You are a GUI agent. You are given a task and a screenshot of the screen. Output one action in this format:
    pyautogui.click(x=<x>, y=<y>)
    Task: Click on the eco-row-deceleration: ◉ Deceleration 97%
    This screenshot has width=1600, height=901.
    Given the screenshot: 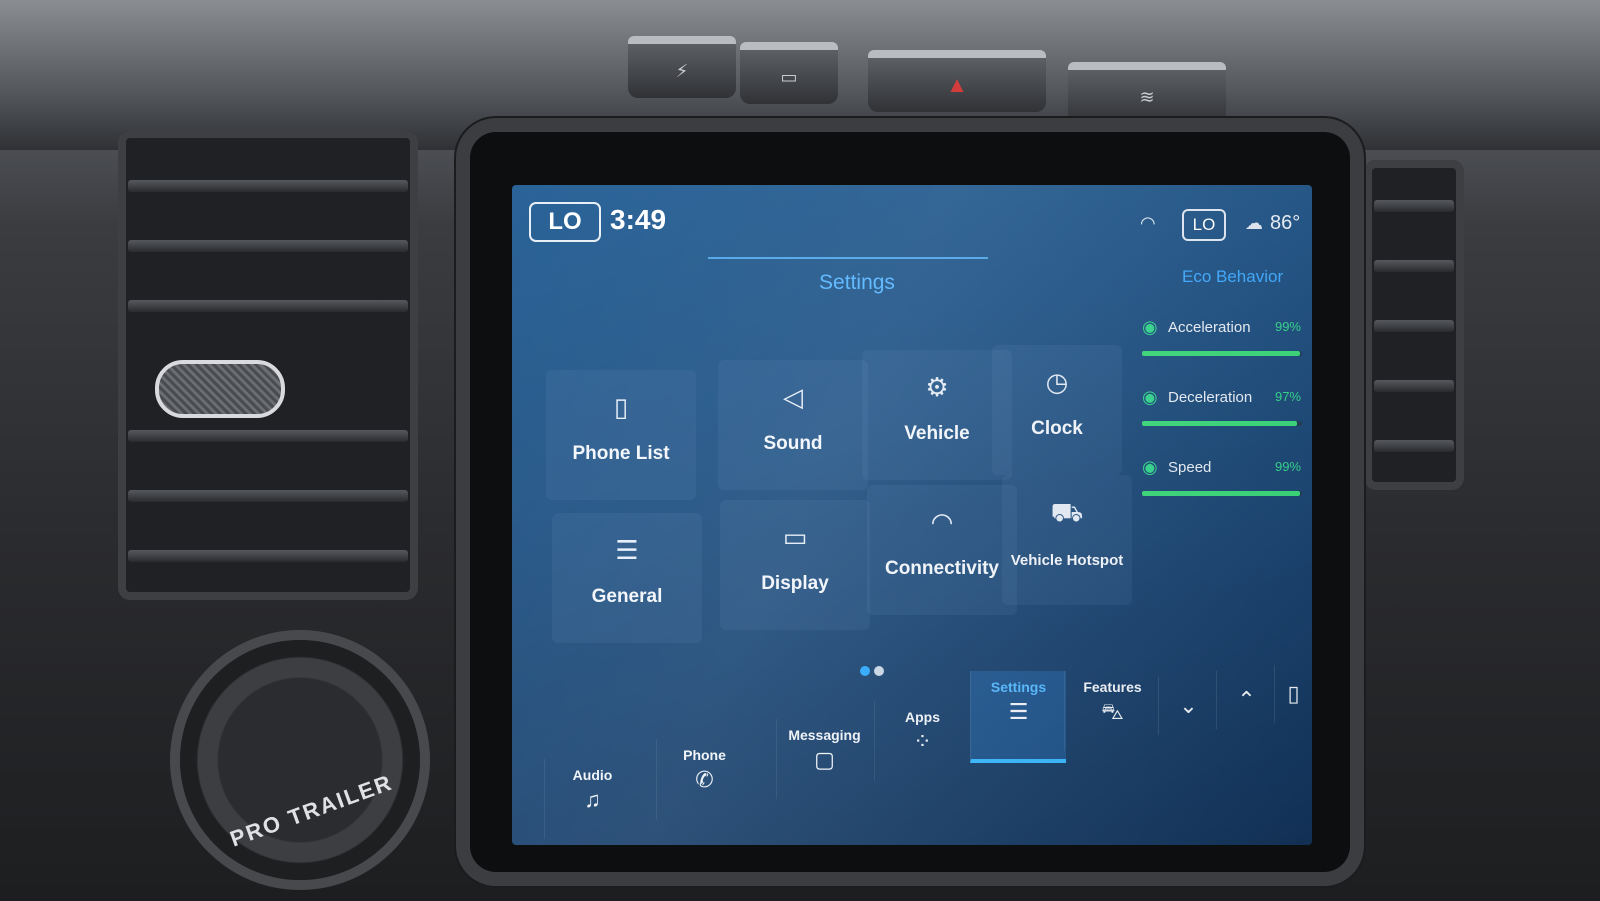 What is the action you would take?
    pyautogui.click(x=1224, y=413)
    